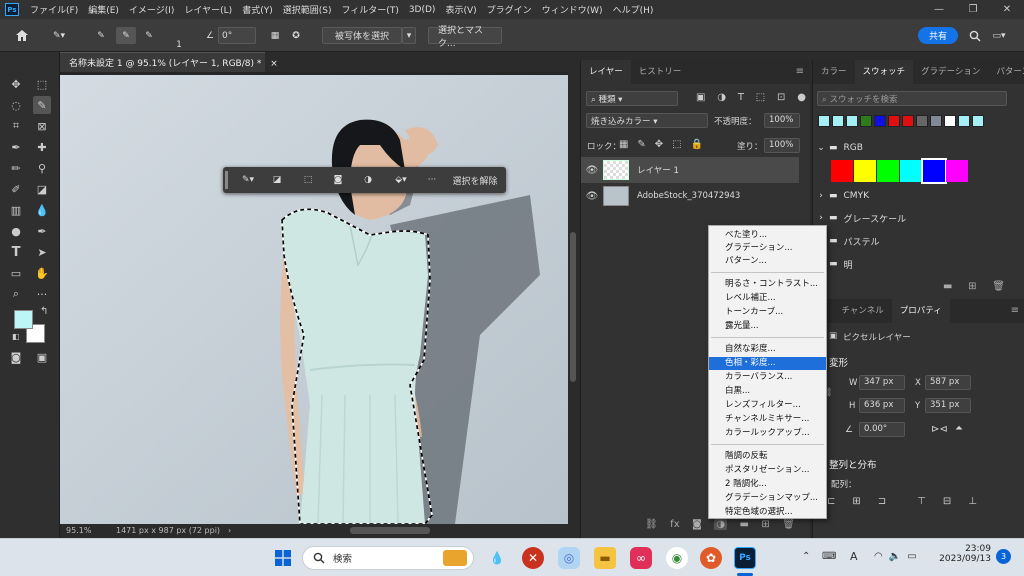  What do you see at coordinates (42, 126) in the screenshot?
I see `frame-tool-icon: ⊠` at bounding box center [42, 126].